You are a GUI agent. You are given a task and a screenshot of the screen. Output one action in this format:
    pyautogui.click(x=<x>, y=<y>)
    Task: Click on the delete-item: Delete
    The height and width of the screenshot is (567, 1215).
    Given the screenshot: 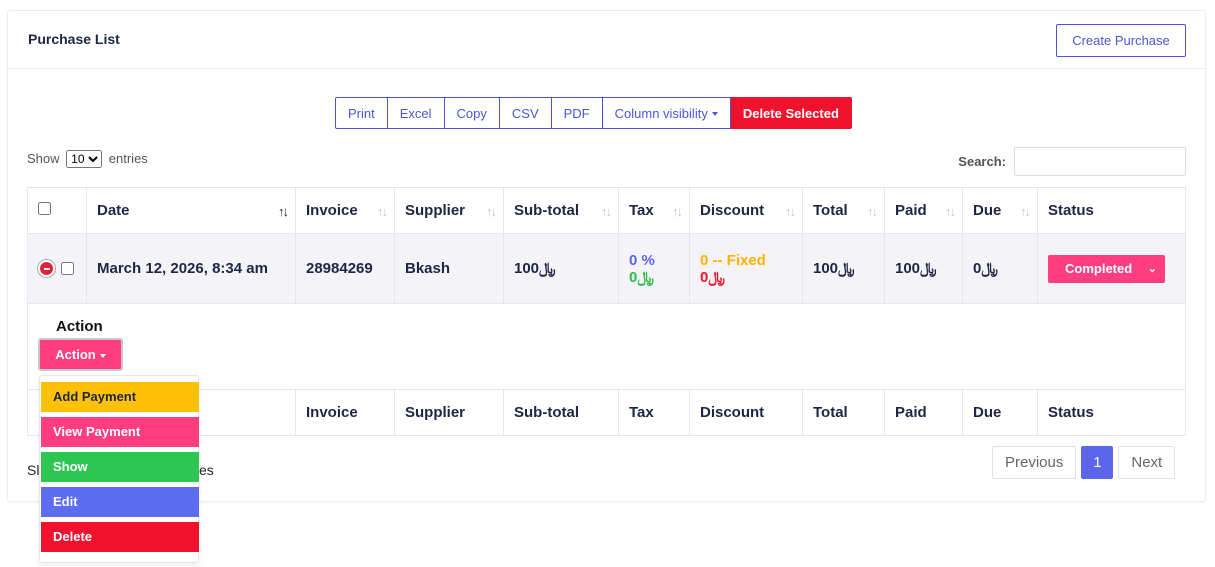 What is the action you would take?
    pyautogui.click(x=120, y=537)
    